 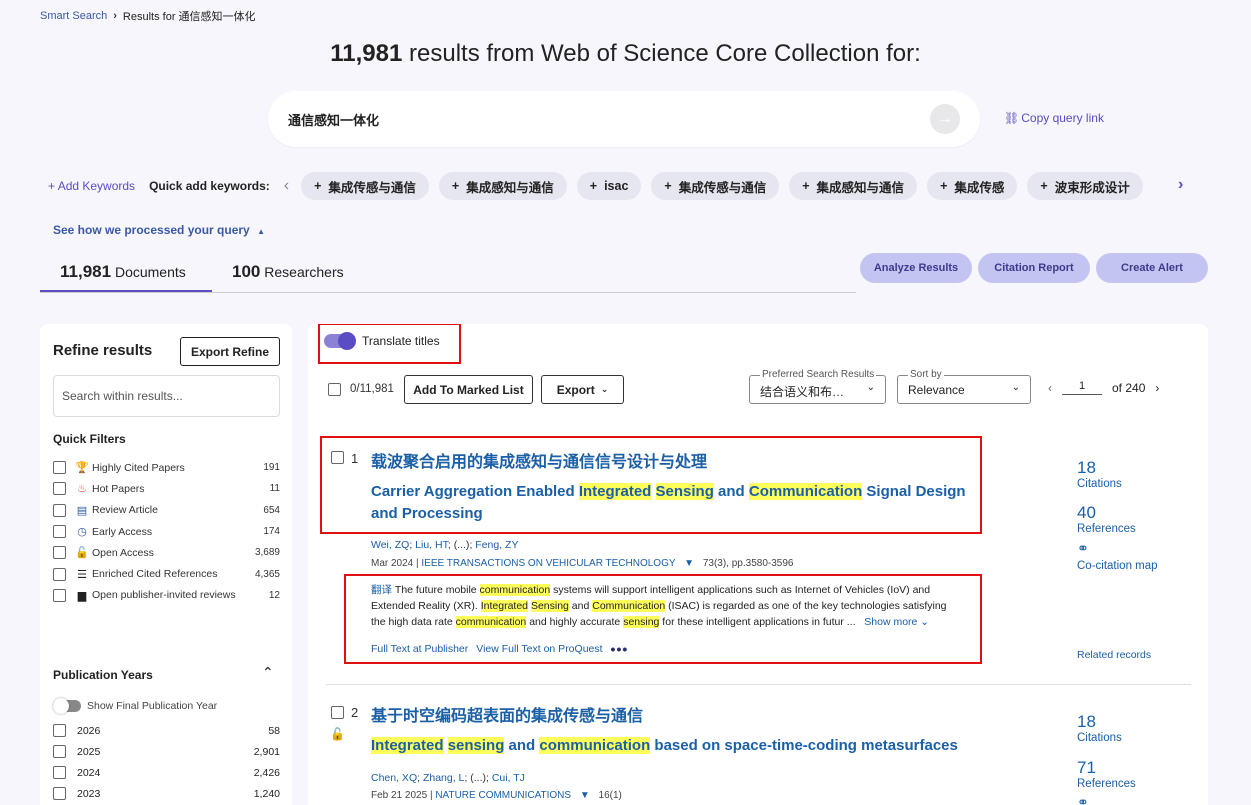 What do you see at coordinates (896, 622) in the screenshot?
I see `show-more-link: Show more ⌄` at bounding box center [896, 622].